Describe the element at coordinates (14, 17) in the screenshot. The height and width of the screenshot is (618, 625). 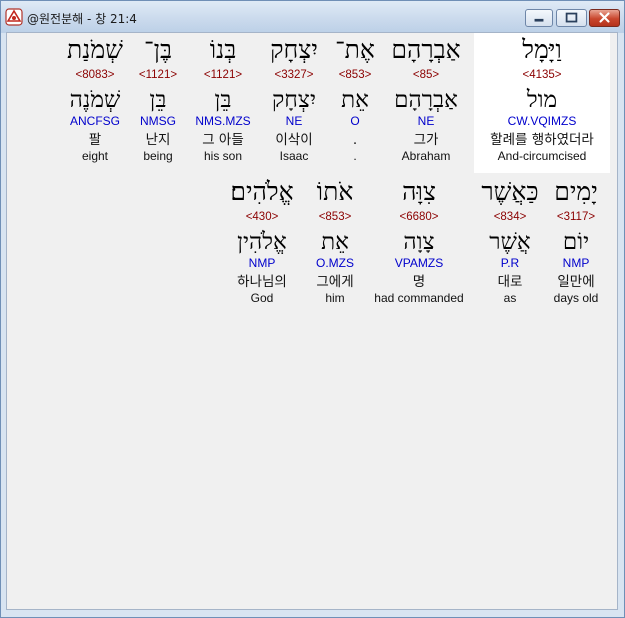
I see `app-icon` at that location.